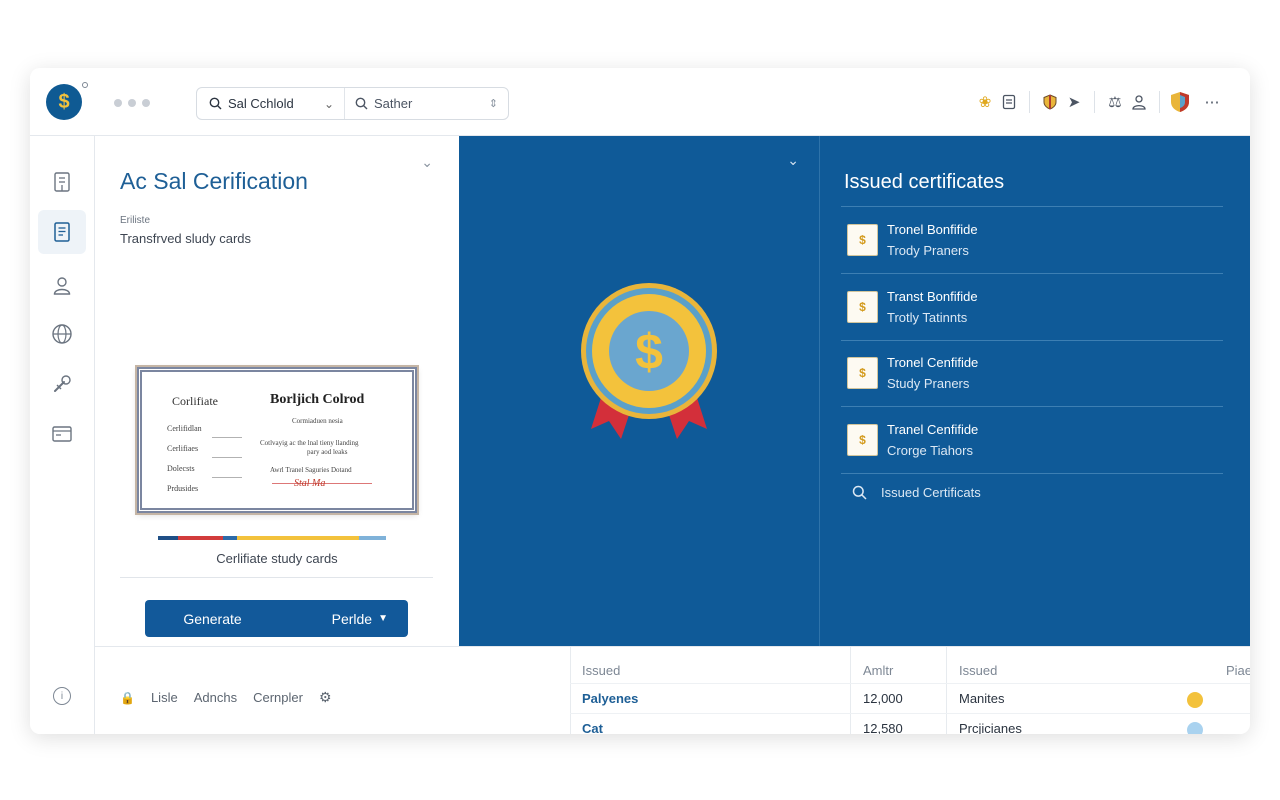  Describe the element at coordinates (271, 103) in the screenshot. I see `project-selector: Sal Cchlold ⌄` at that location.